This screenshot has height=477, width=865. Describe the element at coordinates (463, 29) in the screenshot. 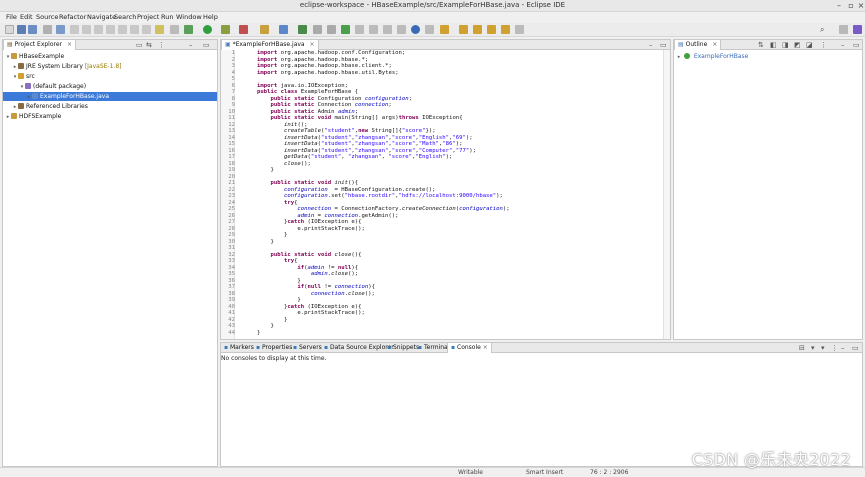

I see `back-icon` at that location.